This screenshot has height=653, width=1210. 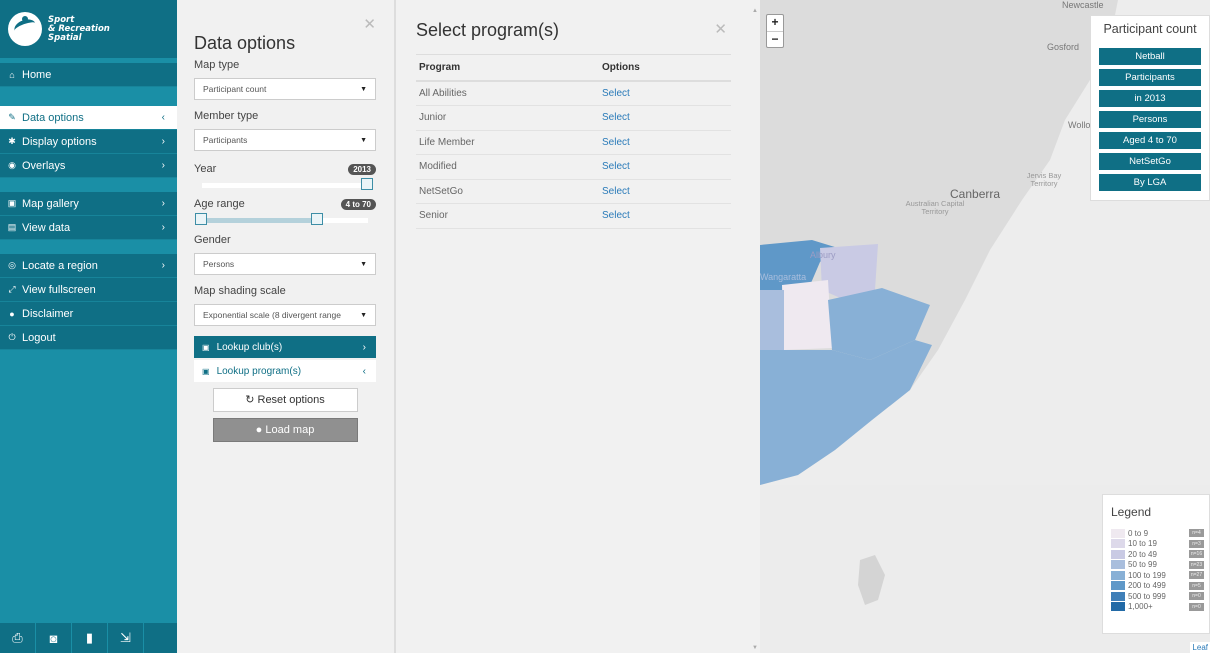 I want to click on reset-options-label: Reset options, so click(x=291, y=400).